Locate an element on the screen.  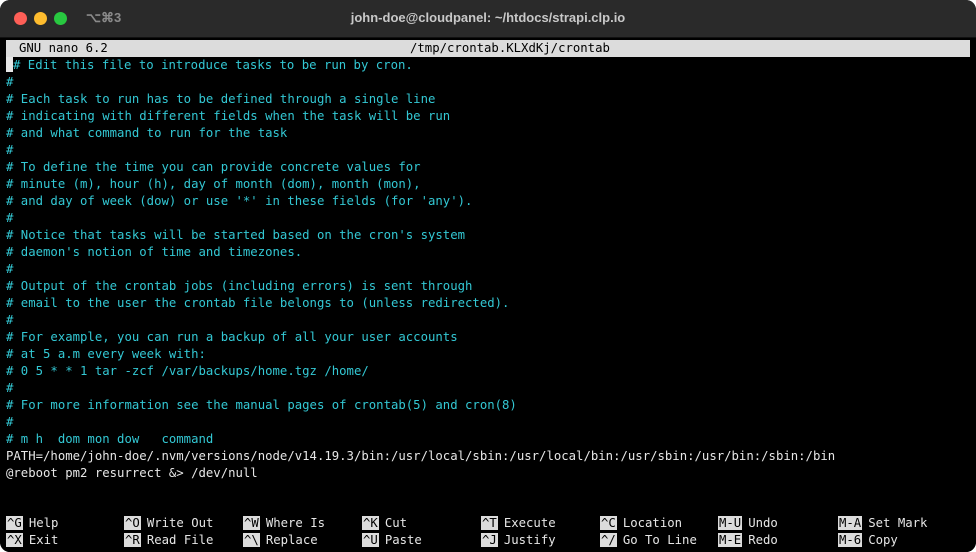
shortcut-undo: M-U Undo is located at coordinates (748, 523).